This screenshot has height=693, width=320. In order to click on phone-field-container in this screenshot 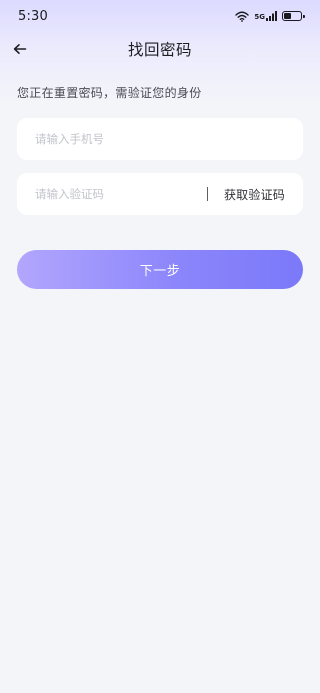, I will do `click(160, 139)`.